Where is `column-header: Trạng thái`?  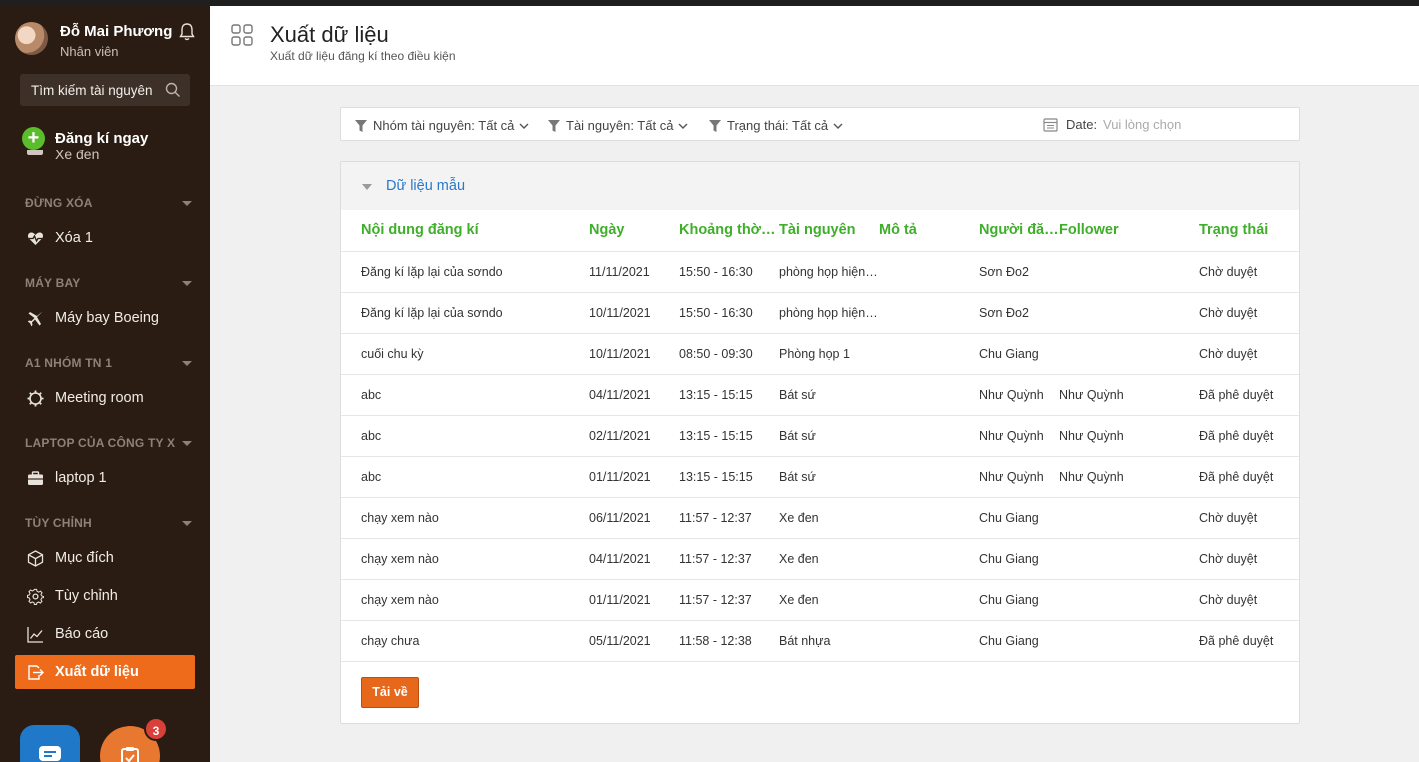 column-header: Trạng thái is located at coordinates (1249, 231).